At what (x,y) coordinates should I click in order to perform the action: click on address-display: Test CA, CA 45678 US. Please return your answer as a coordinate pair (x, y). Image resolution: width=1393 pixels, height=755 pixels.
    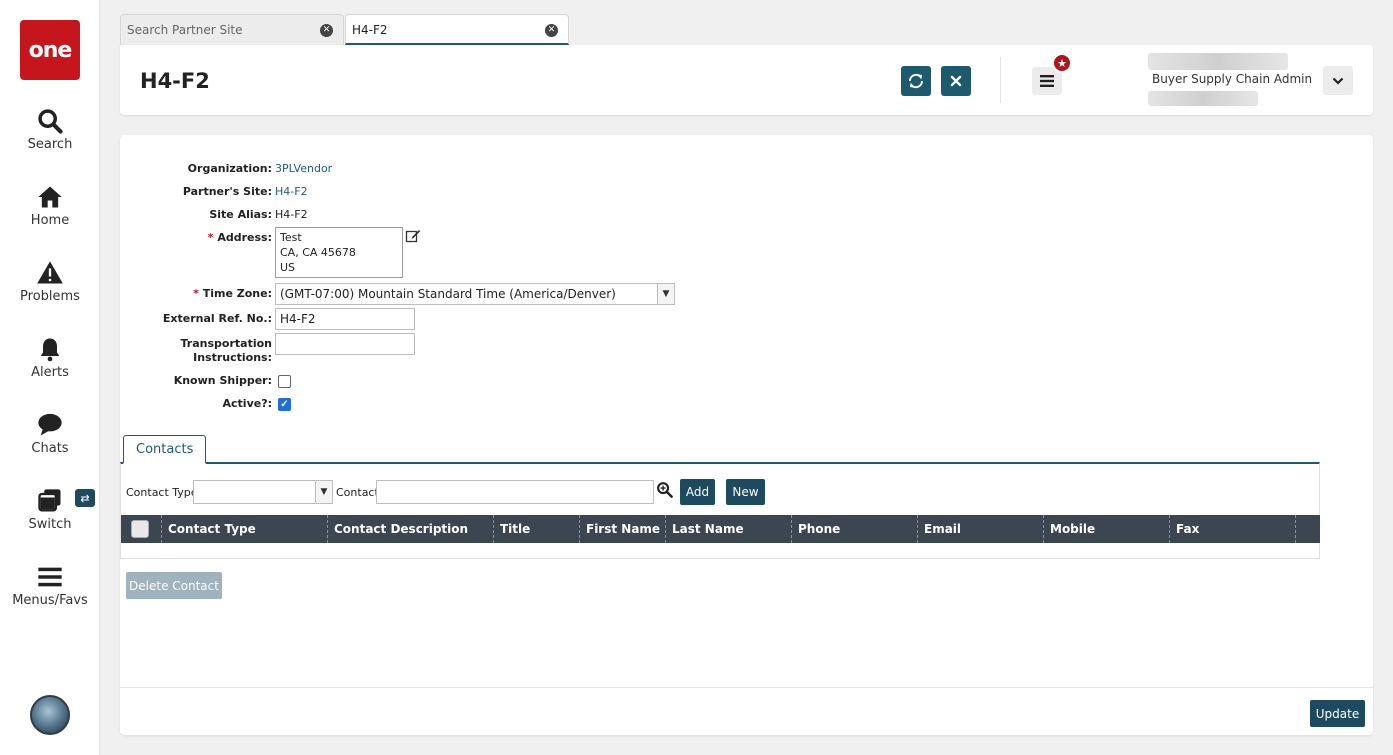
    Looking at the image, I should click on (339, 252).